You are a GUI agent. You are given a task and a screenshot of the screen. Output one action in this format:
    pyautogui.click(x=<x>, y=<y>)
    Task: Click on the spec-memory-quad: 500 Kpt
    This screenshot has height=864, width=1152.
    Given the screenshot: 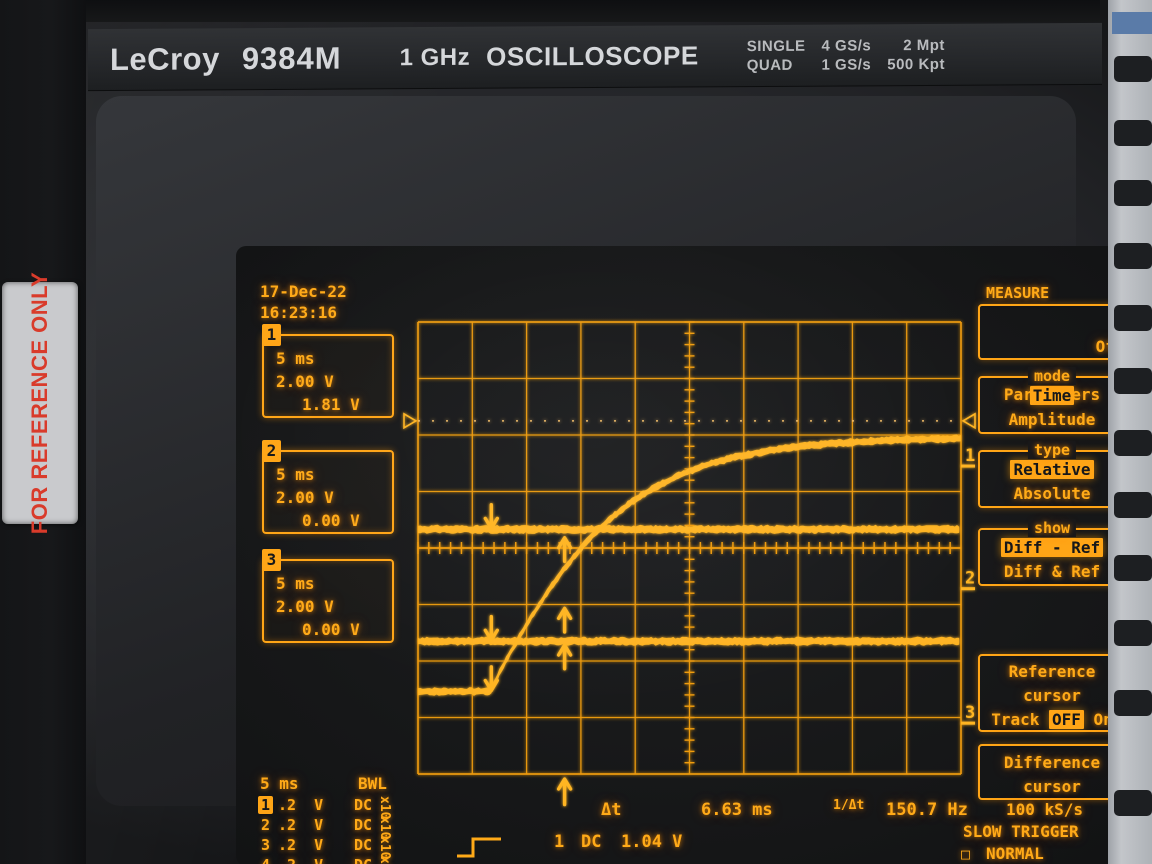 What is the action you would take?
    pyautogui.click(x=916, y=64)
    